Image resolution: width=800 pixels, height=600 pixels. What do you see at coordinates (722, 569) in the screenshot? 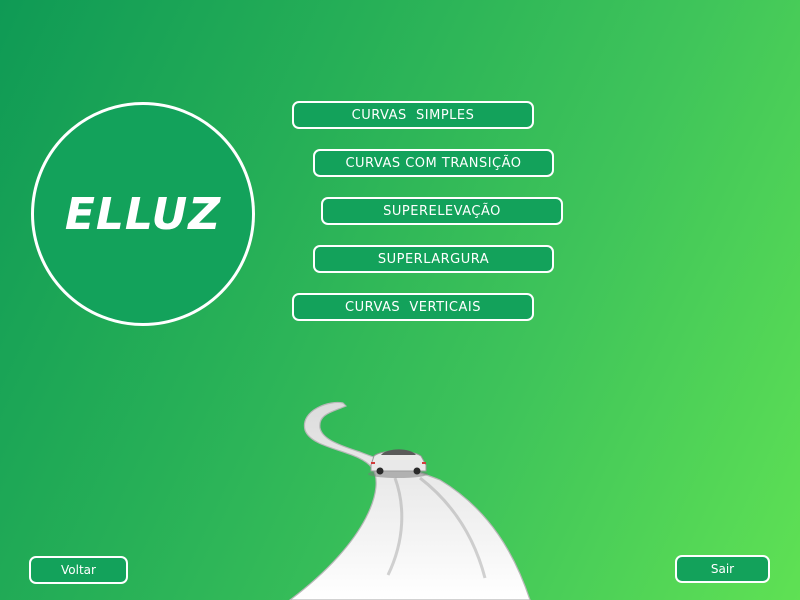
I see `sair-button: Sair` at bounding box center [722, 569].